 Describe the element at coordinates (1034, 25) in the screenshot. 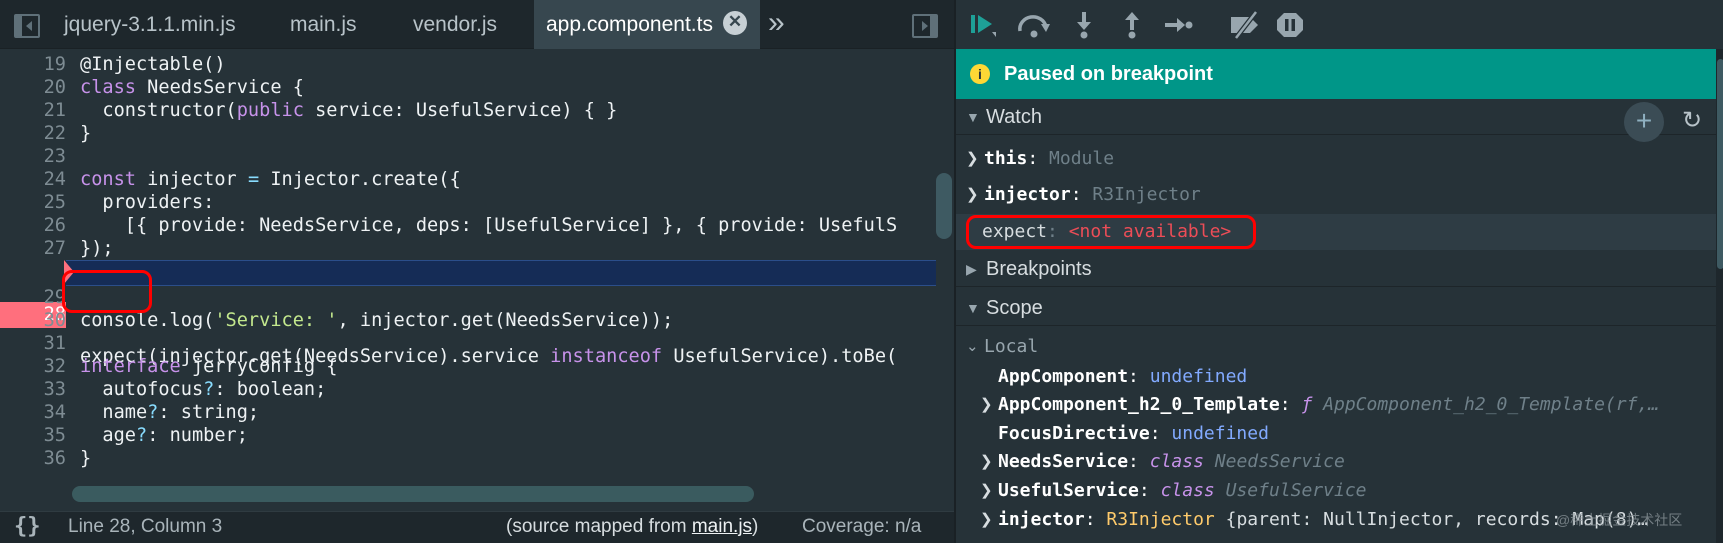

I see `step-over-icon` at that location.